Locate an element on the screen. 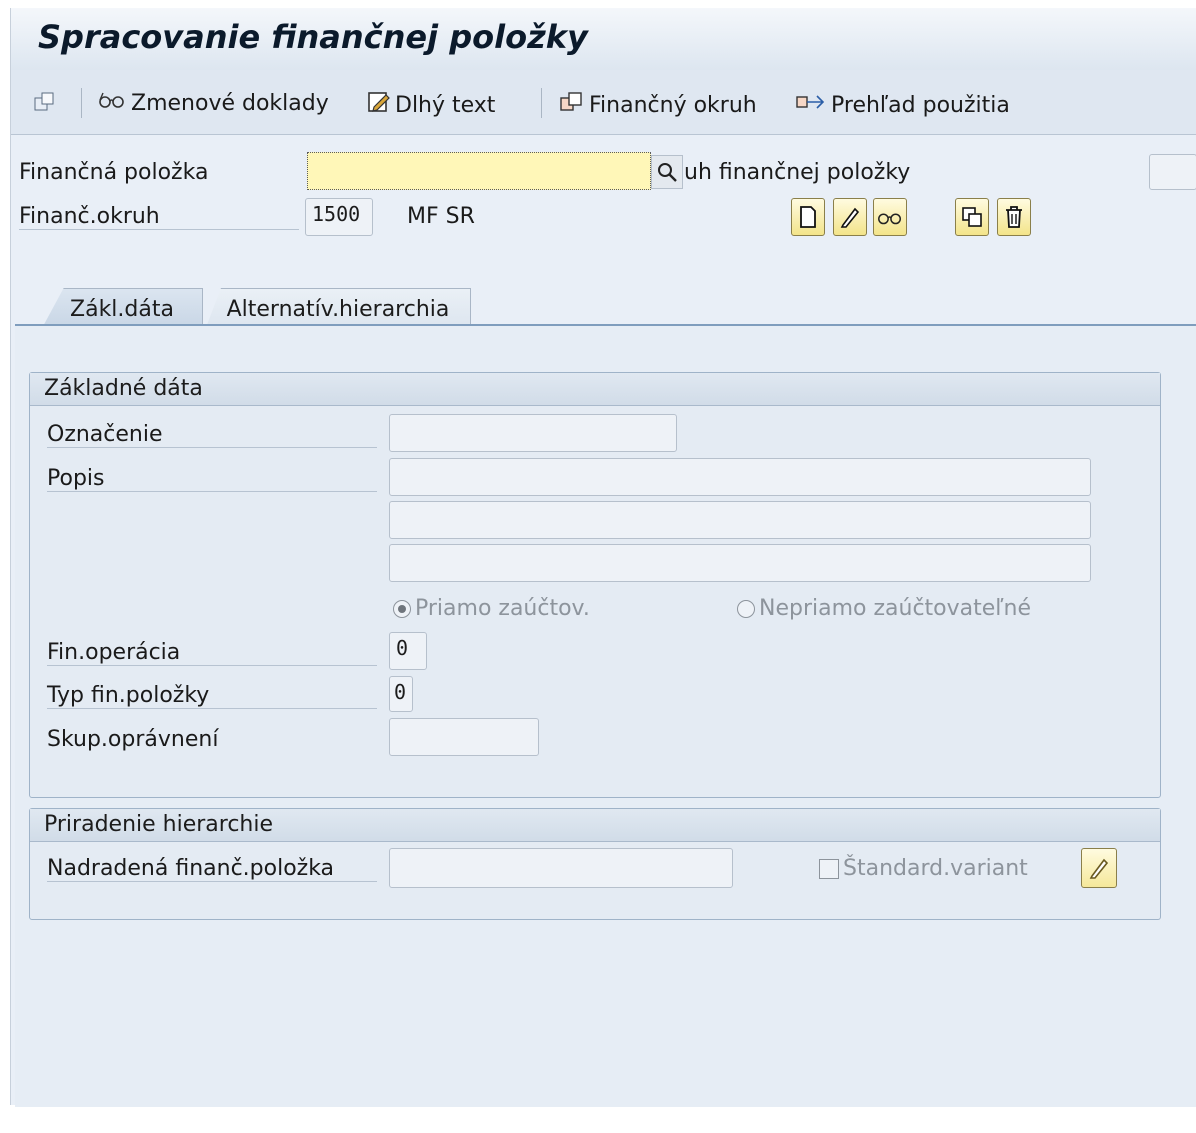  standard-variant-label: Štandard.variant is located at coordinates (935, 868).